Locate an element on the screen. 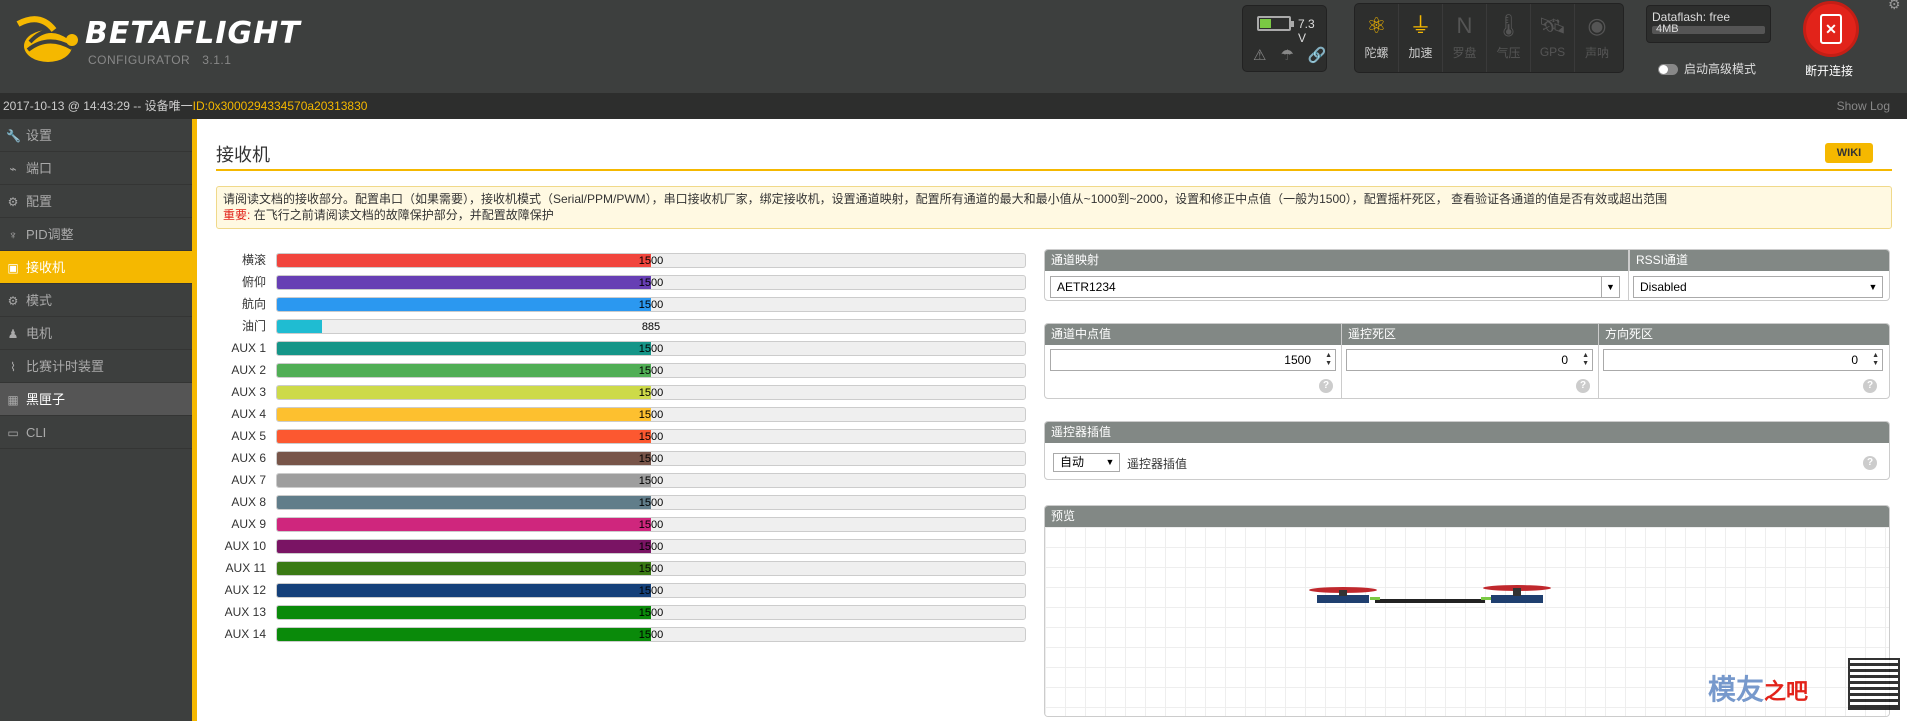 The width and height of the screenshot is (1907, 721). channel-label: AUX 3 is located at coordinates (248, 392).